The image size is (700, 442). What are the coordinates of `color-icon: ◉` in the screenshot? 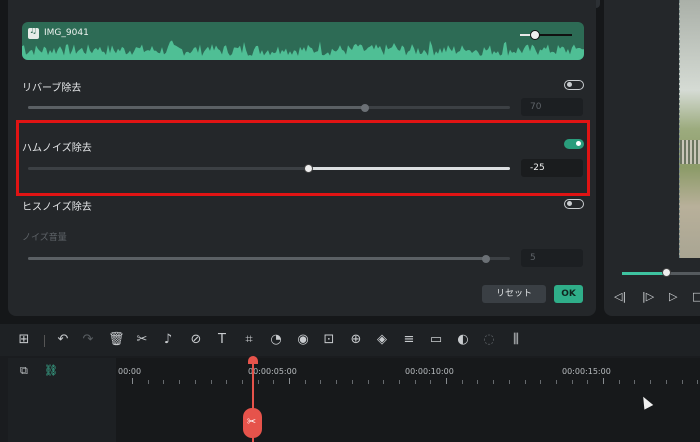 It's located at (303, 339).